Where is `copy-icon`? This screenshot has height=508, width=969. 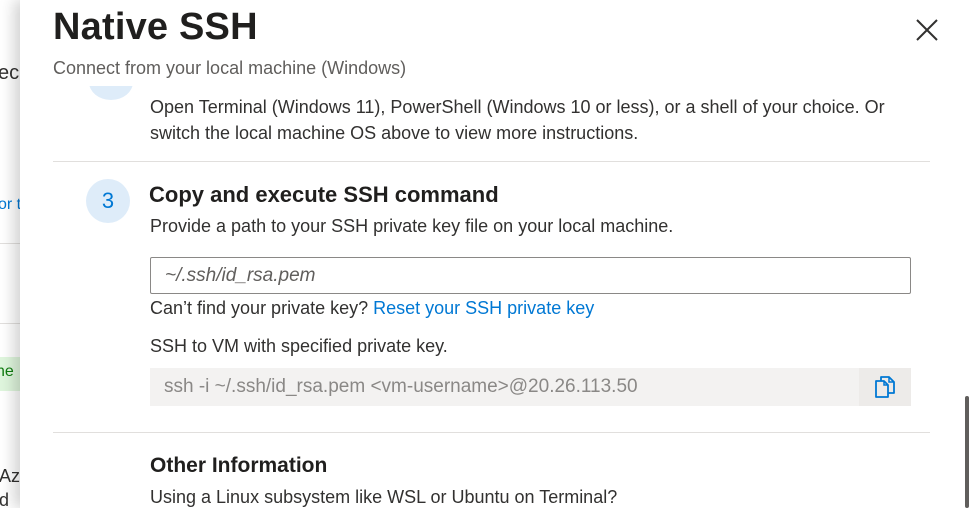 copy-icon is located at coordinates (885, 387).